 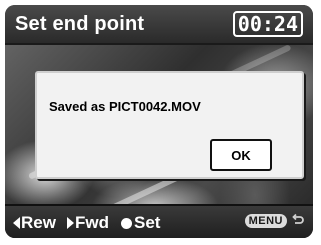 I want to click on triangle-left-icon, so click(x=16, y=223).